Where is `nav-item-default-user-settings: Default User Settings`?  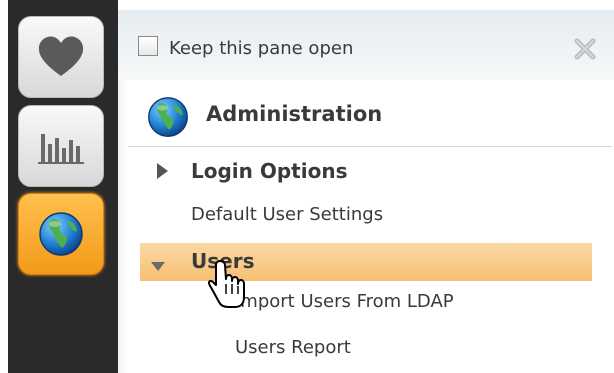 nav-item-default-user-settings: Default User Settings is located at coordinates (287, 215).